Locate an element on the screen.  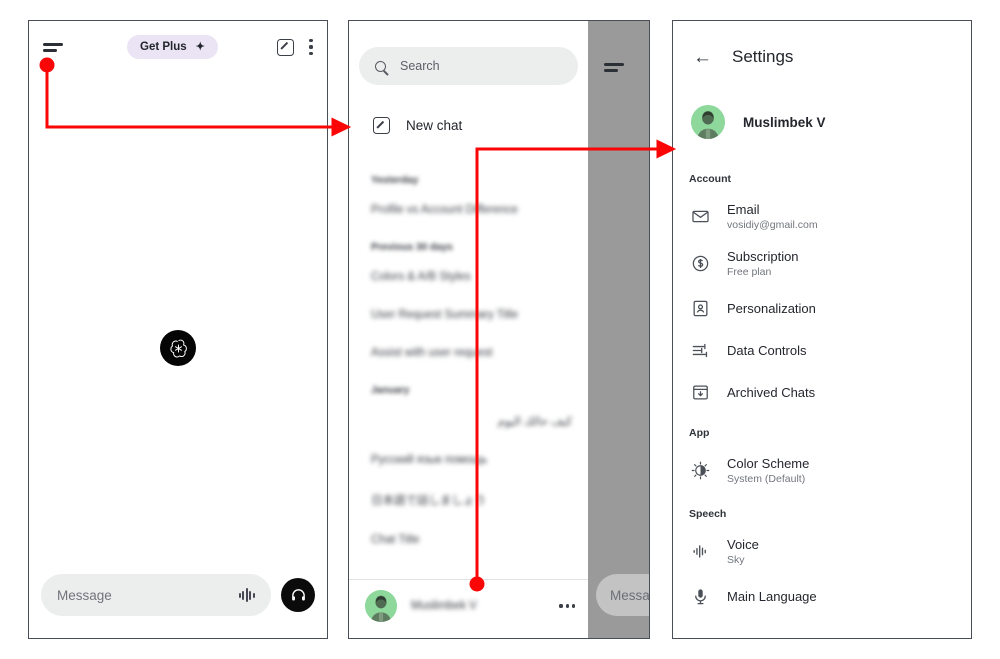
divider is located at coordinates (468, 579).